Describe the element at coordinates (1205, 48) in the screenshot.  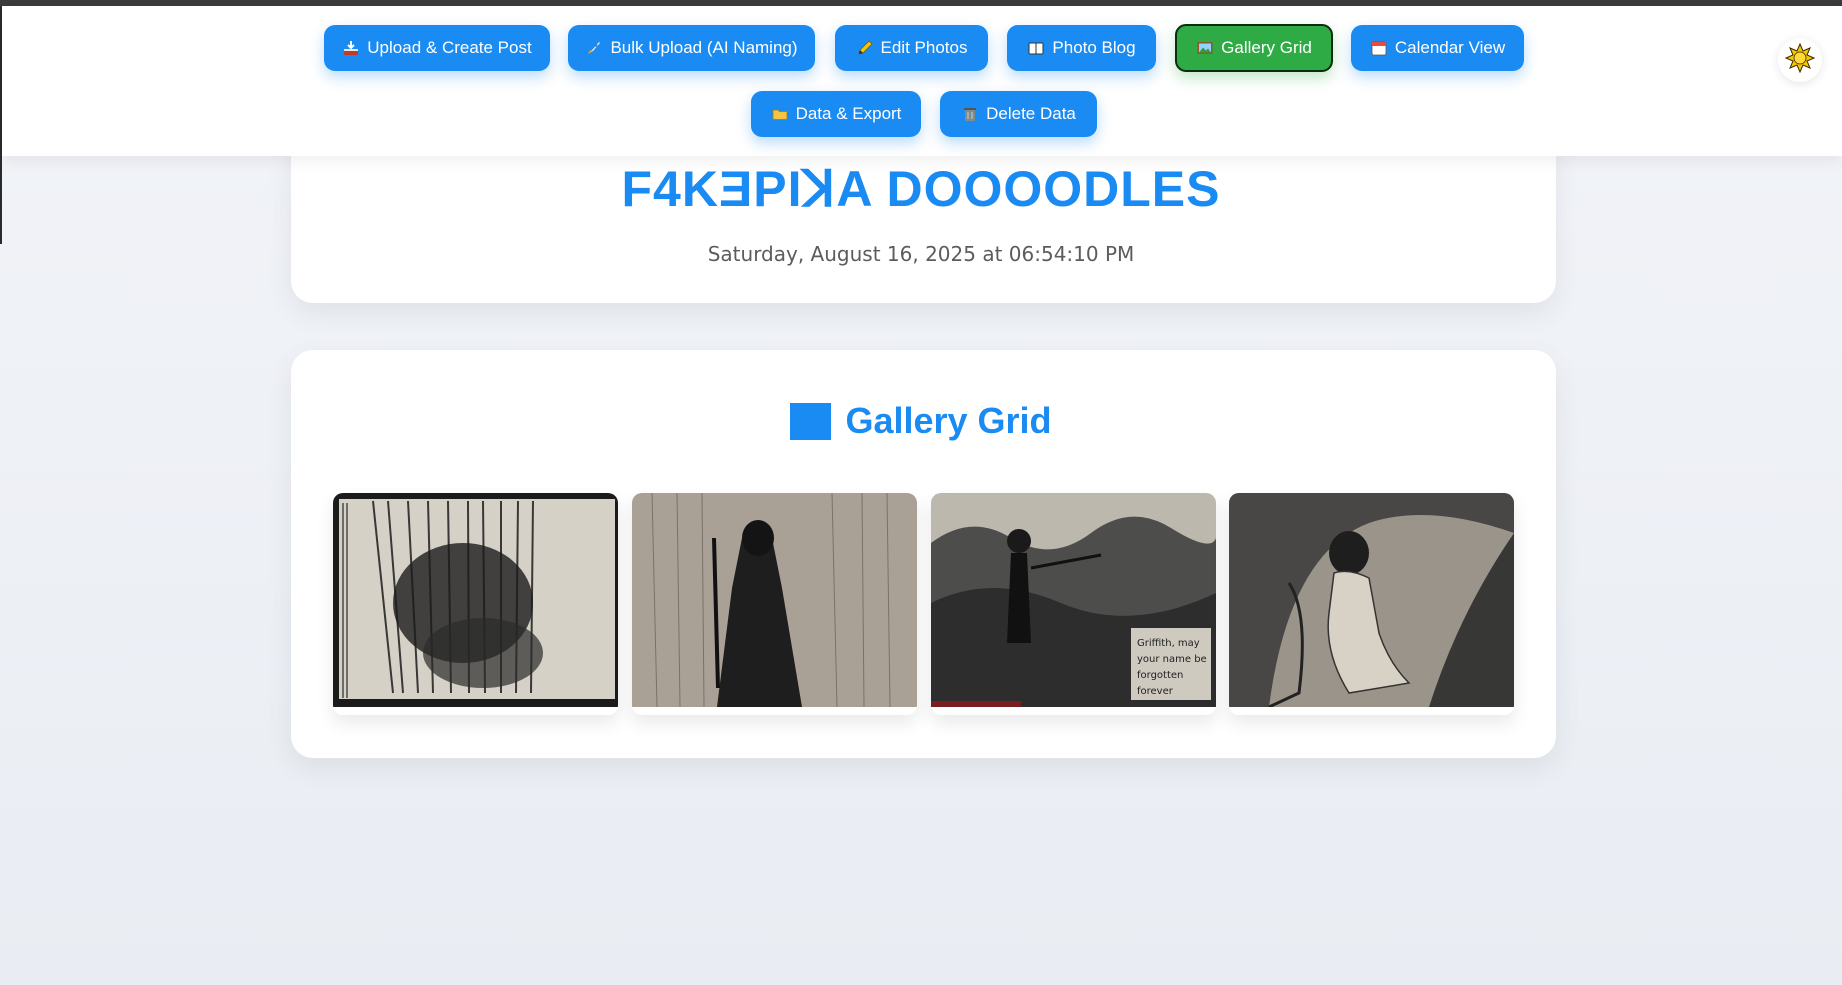
I see `framed-picture-icon` at that location.